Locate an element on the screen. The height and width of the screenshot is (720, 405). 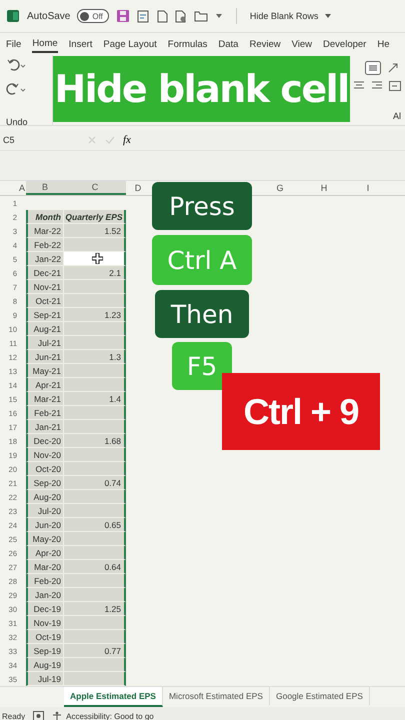
name-box: C5 is located at coordinates (39, 140).